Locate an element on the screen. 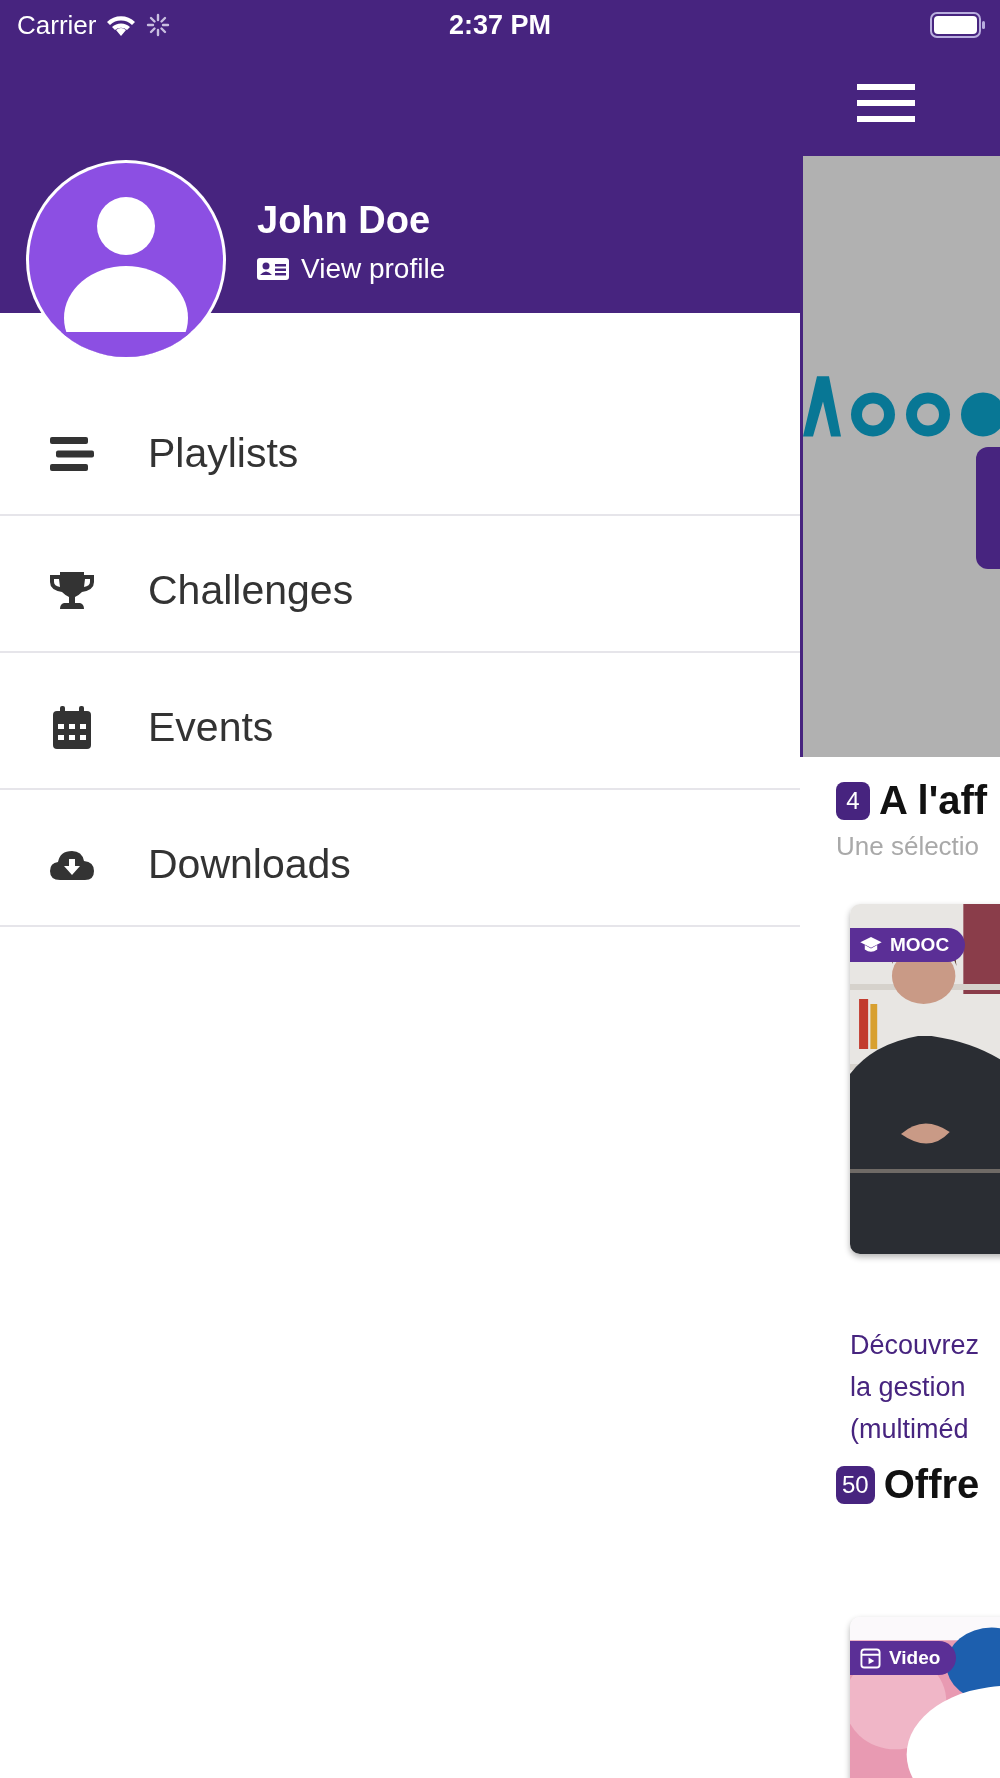 This screenshot has height=1778, width=1000. id-card-icon is located at coordinates (273, 269).